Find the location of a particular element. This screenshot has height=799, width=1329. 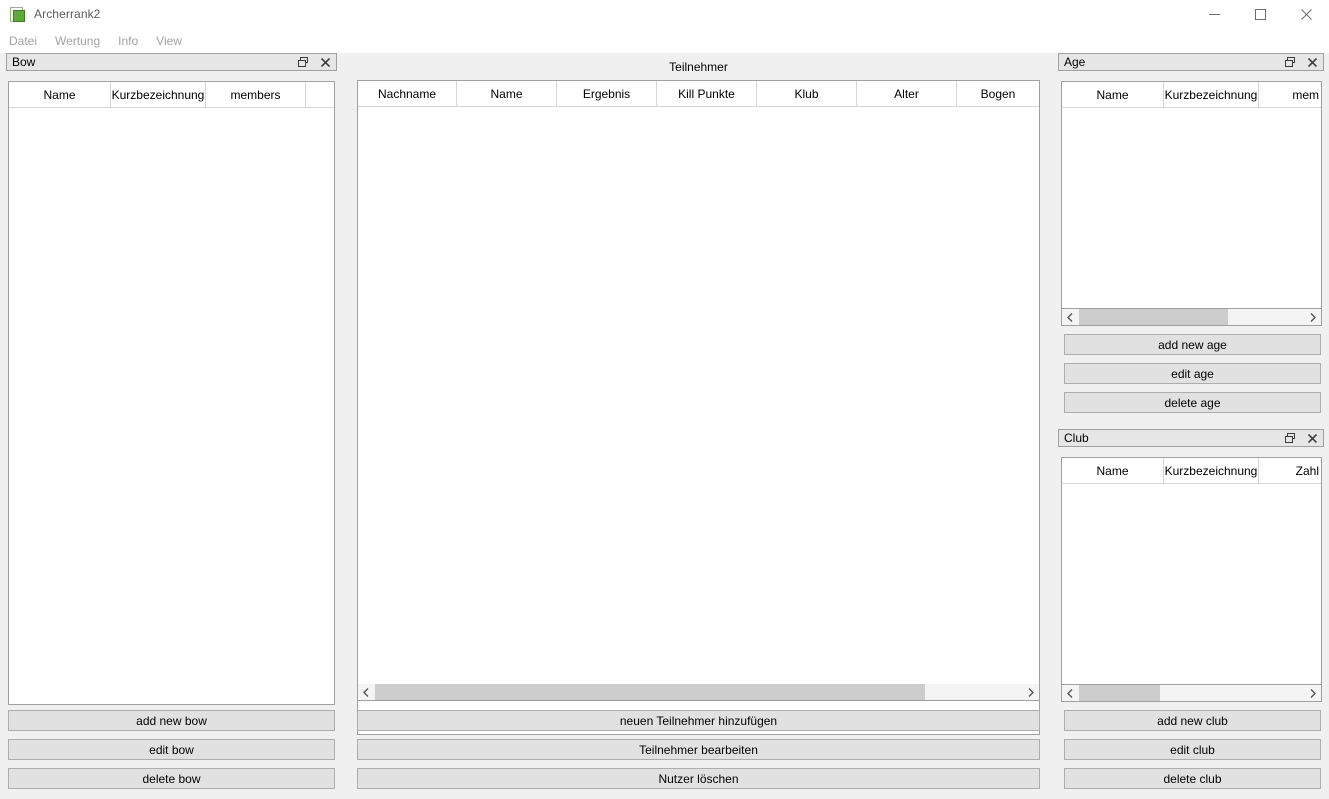

app-document-icon is located at coordinates (17, 14).